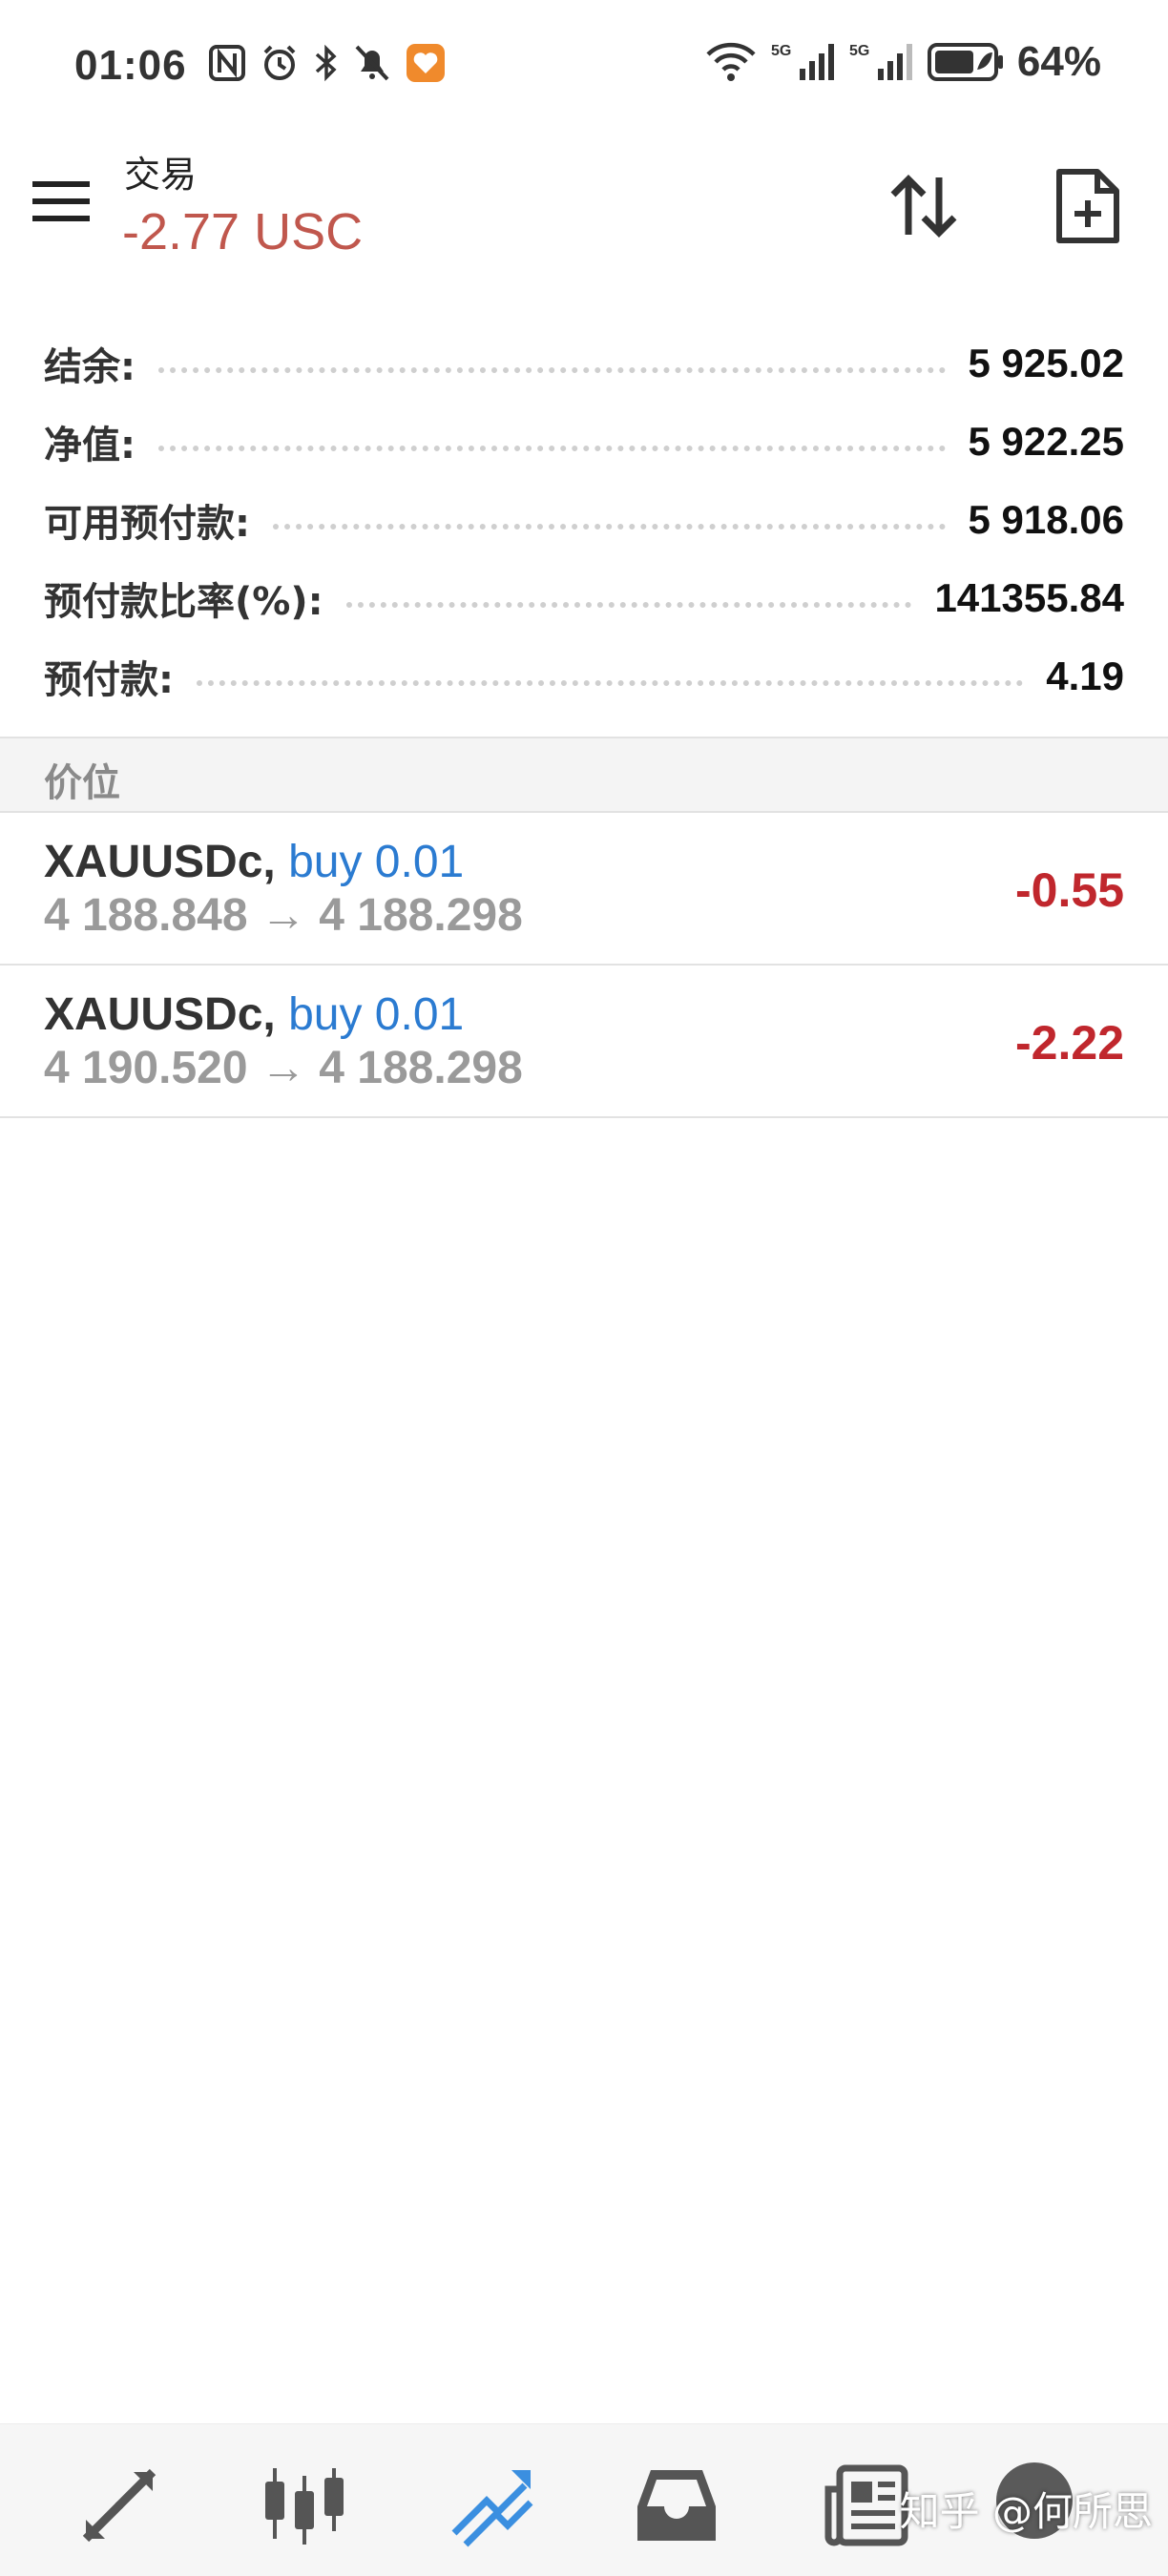 The width and height of the screenshot is (1168, 2576). Describe the element at coordinates (584, 598) in the screenshot. I see `summary-row-margin-level: 预付款比率(%): 141355.84` at that location.